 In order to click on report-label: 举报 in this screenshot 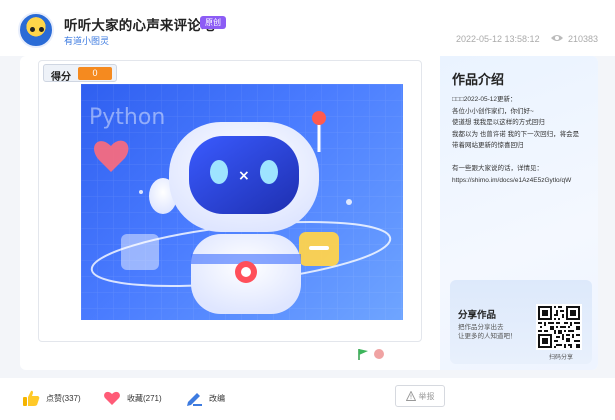, I will do `click(426, 396)`.